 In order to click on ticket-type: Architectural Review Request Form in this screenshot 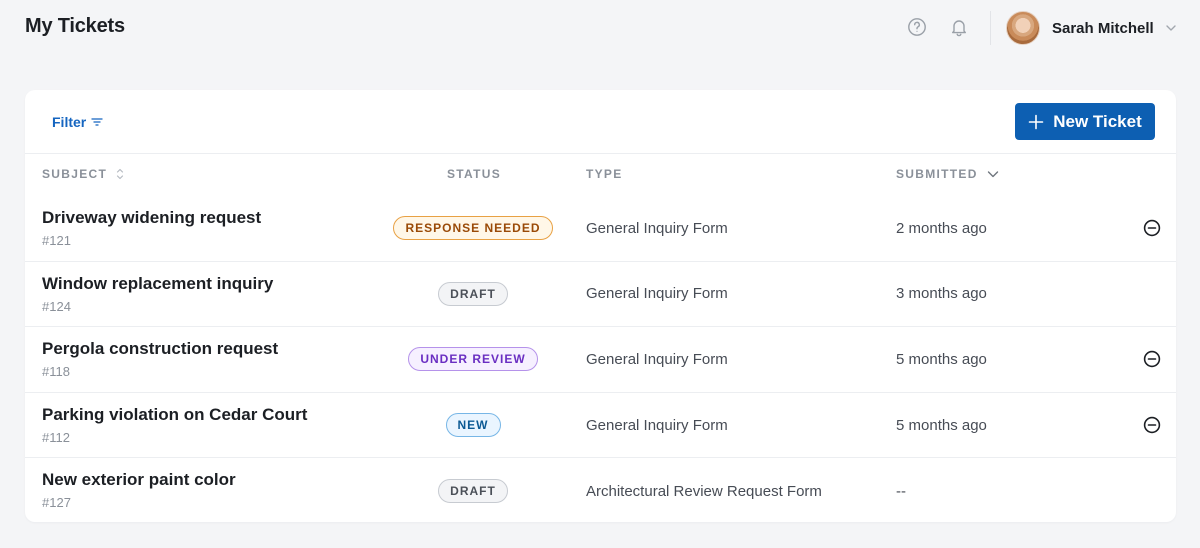, I will do `click(704, 491)`.